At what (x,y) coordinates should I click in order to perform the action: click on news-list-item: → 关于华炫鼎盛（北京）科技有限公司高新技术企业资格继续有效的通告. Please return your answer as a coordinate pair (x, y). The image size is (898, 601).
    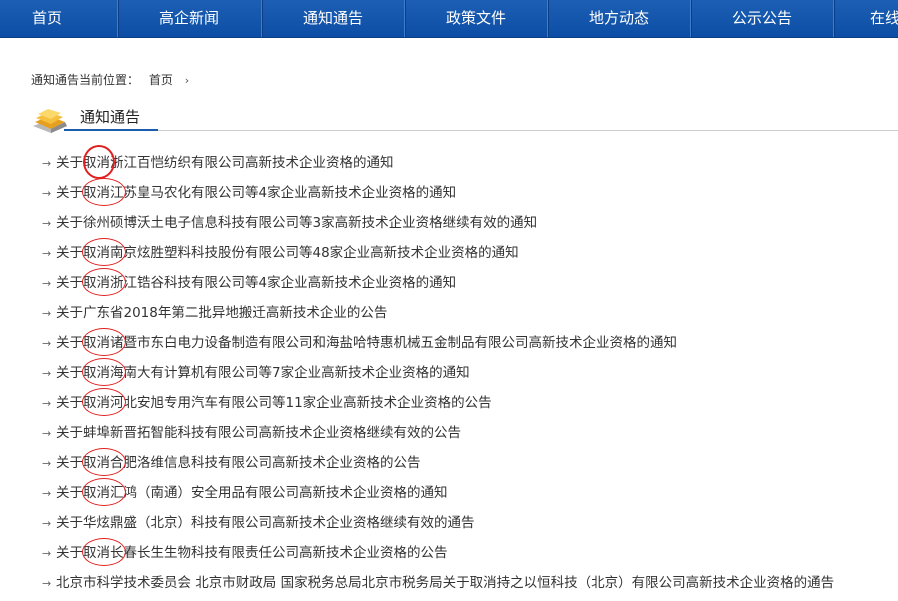
    Looking at the image, I should click on (438, 526).